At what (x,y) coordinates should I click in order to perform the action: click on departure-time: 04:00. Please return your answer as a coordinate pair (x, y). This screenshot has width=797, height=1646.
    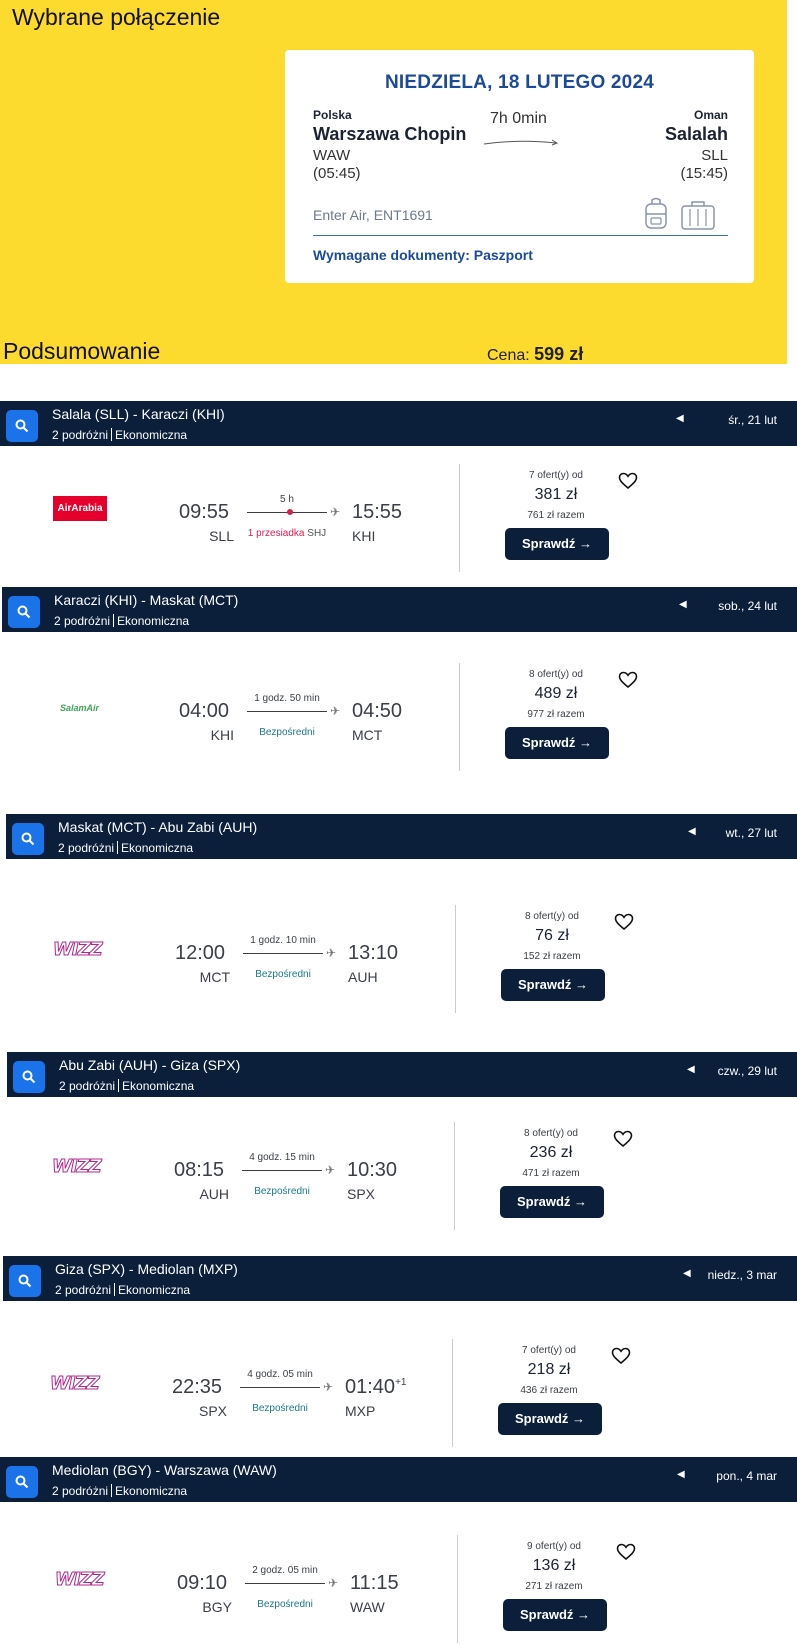
    Looking at the image, I should click on (204, 711).